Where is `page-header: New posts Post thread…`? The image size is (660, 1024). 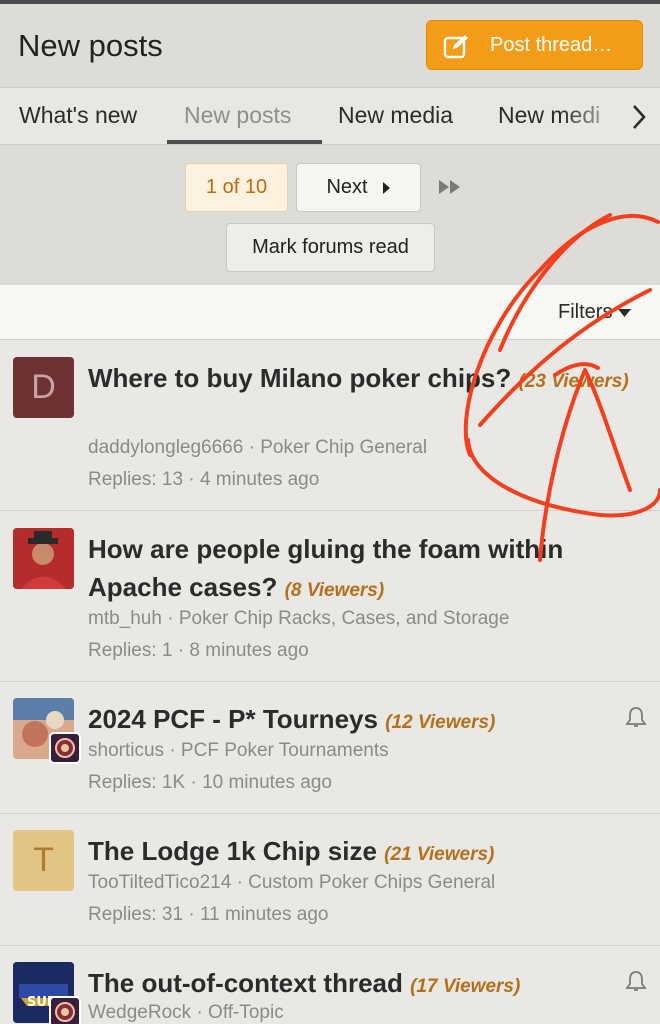 page-header: New posts Post thread… is located at coordinates (330, 45).